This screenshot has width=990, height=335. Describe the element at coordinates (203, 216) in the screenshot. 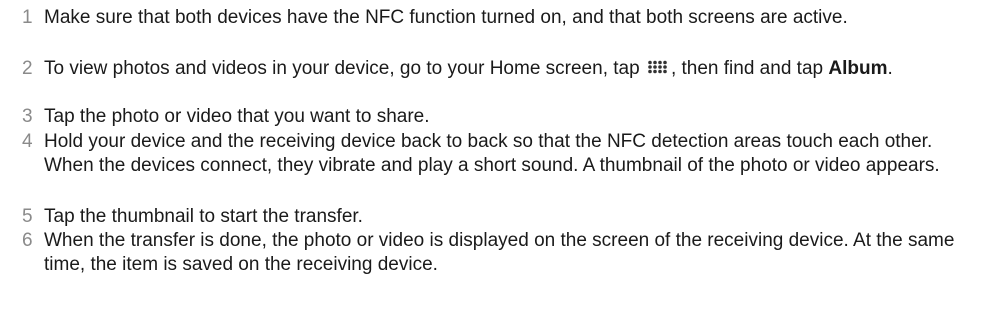

I see `step-text: Tap the thumbnail to start the transfer.` at that location.